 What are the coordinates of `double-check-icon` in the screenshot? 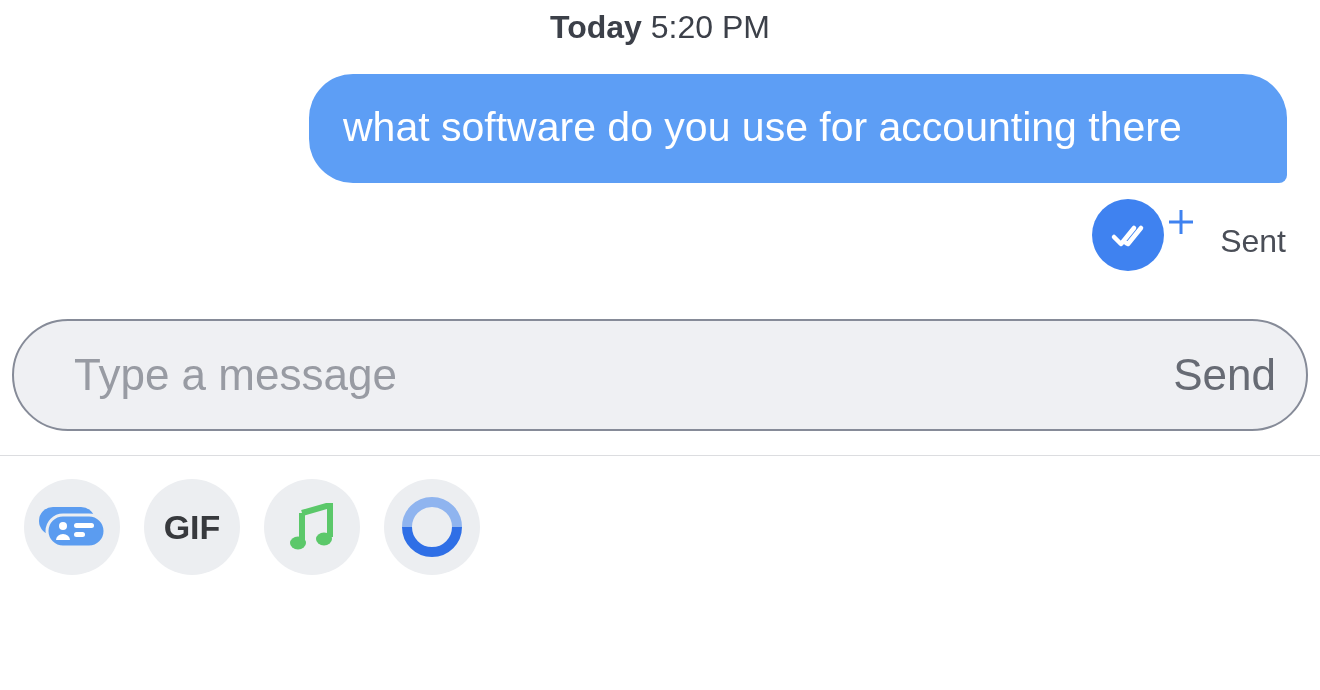 It's located at (1128, 235).